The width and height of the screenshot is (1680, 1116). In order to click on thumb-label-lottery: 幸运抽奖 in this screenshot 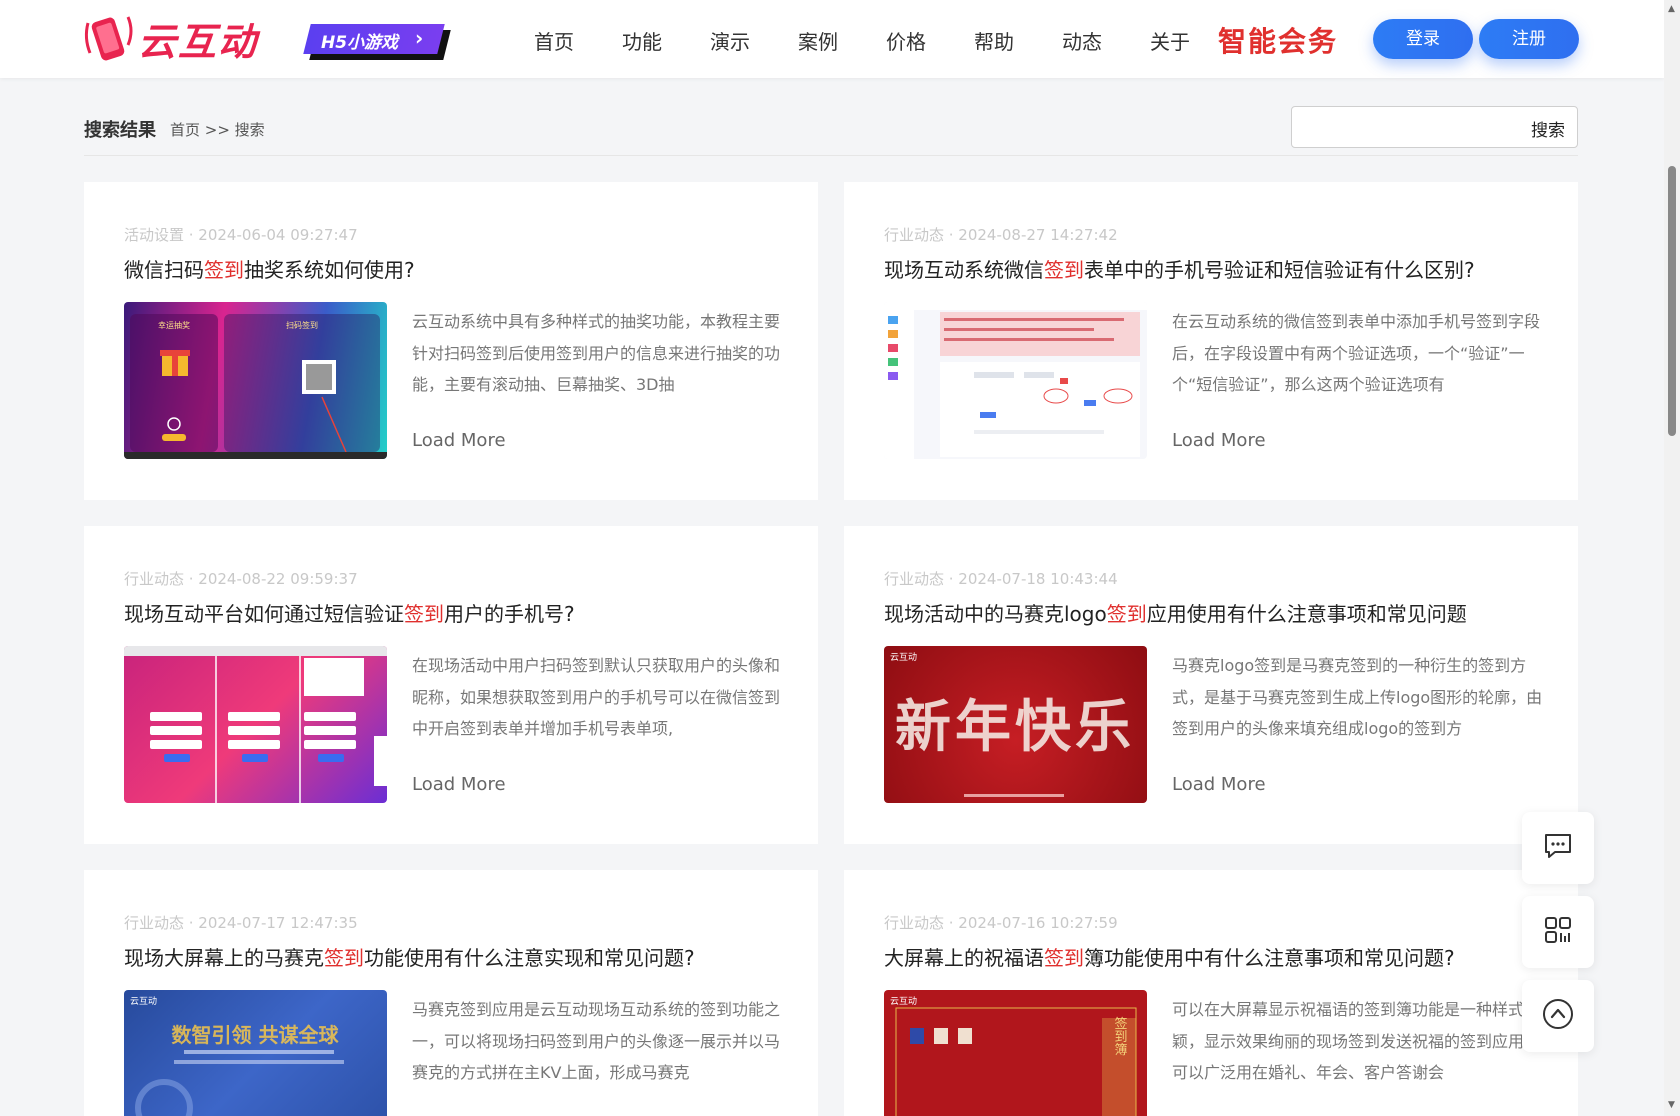, I will do `click(174, 325)`.